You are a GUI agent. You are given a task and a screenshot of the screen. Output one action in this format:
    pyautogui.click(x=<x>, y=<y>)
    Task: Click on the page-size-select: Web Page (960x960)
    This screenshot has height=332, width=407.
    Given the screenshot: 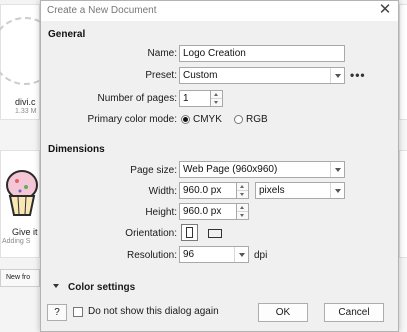 What is the action you would take?
    pyautogui.click(x=262, y=169)
    